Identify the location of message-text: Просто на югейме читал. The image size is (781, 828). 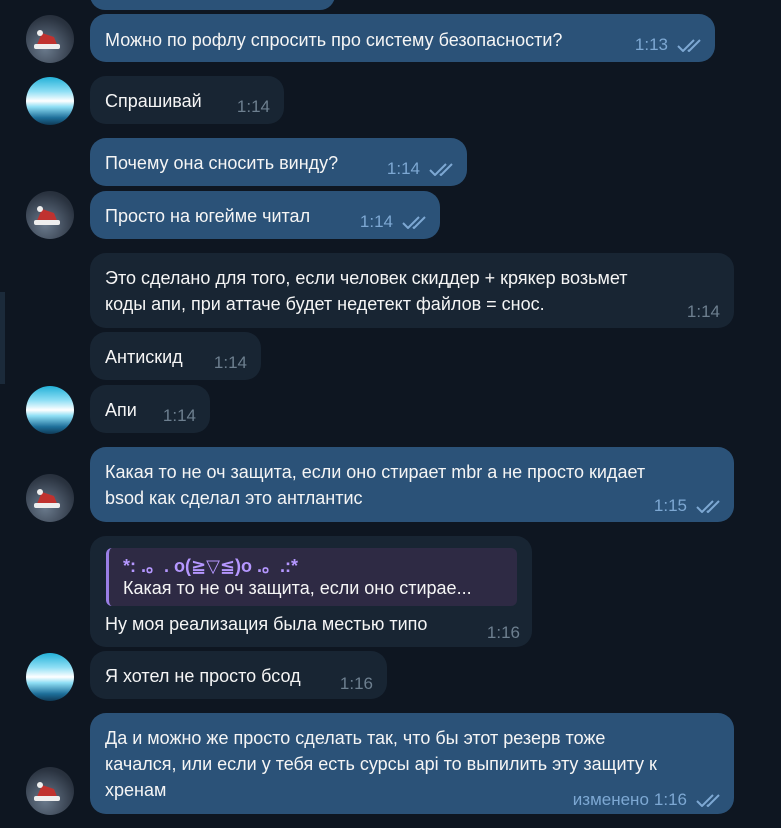
(208, 216).